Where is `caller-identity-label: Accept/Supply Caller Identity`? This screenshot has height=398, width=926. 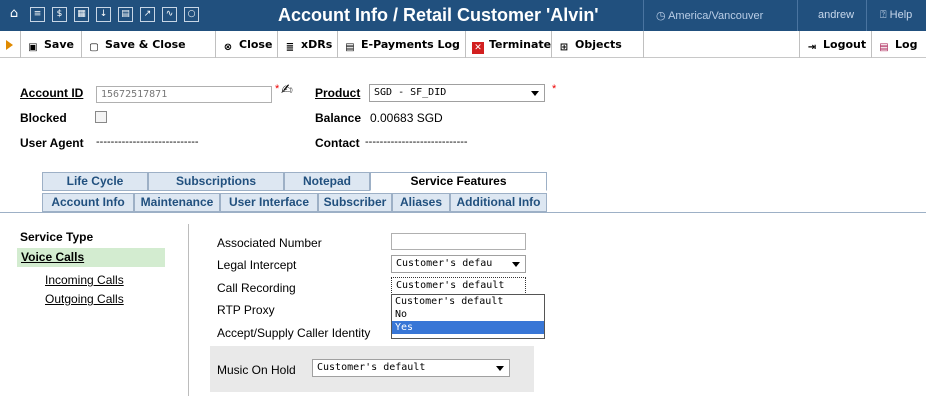
caller-identity-label: Accept/Supply Caller Identity is located at coordinates (294, 333).